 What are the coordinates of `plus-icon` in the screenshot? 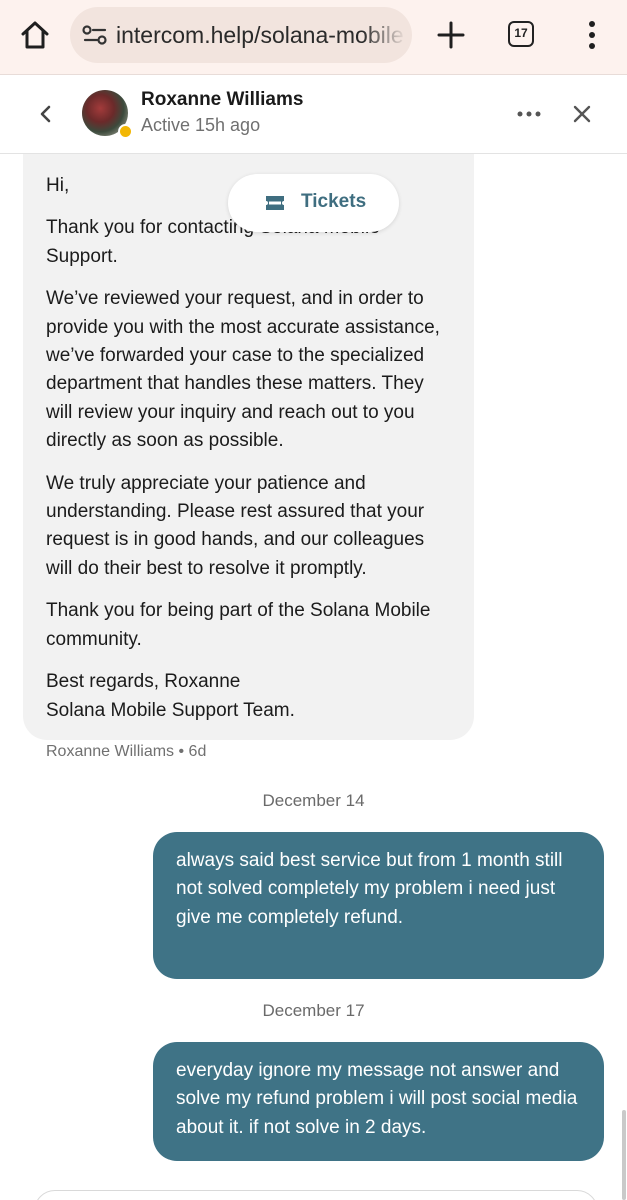 It's located at (451, 35).